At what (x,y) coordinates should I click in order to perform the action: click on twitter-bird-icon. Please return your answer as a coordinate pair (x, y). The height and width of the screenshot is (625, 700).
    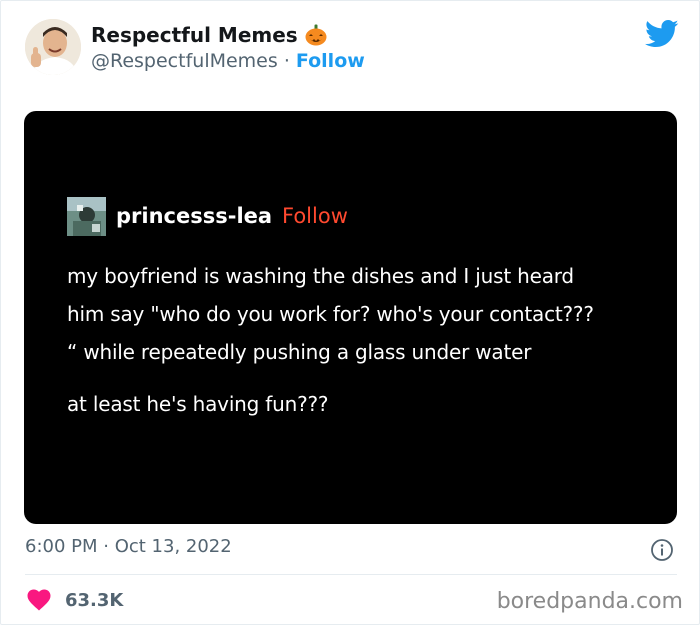
    Looking at the image, I should click on (662, 34).